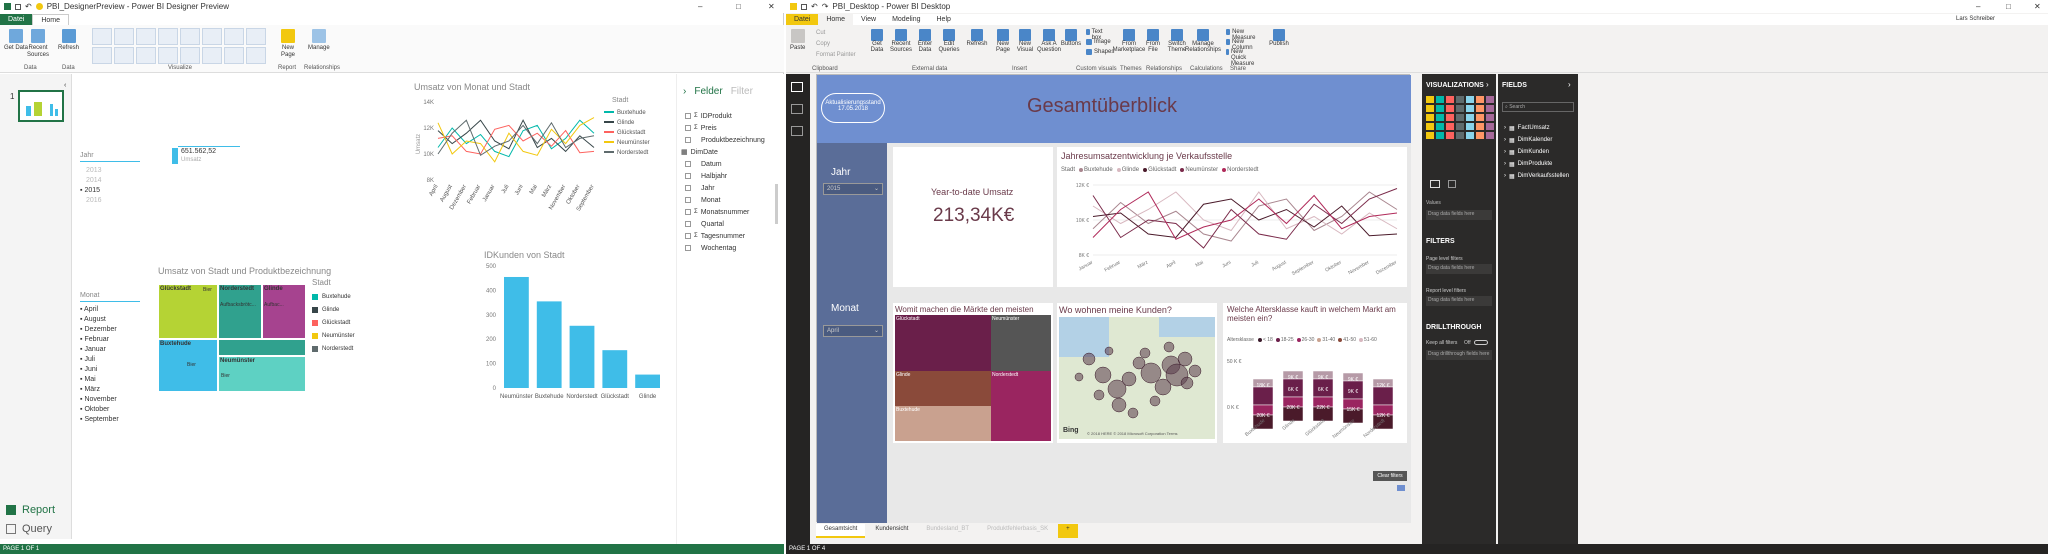  What do you see at coordinates (1459, 215) in the screenshot?
I see `values-drop-zone: Drag data fields here` at bounding box center [1459, 215].